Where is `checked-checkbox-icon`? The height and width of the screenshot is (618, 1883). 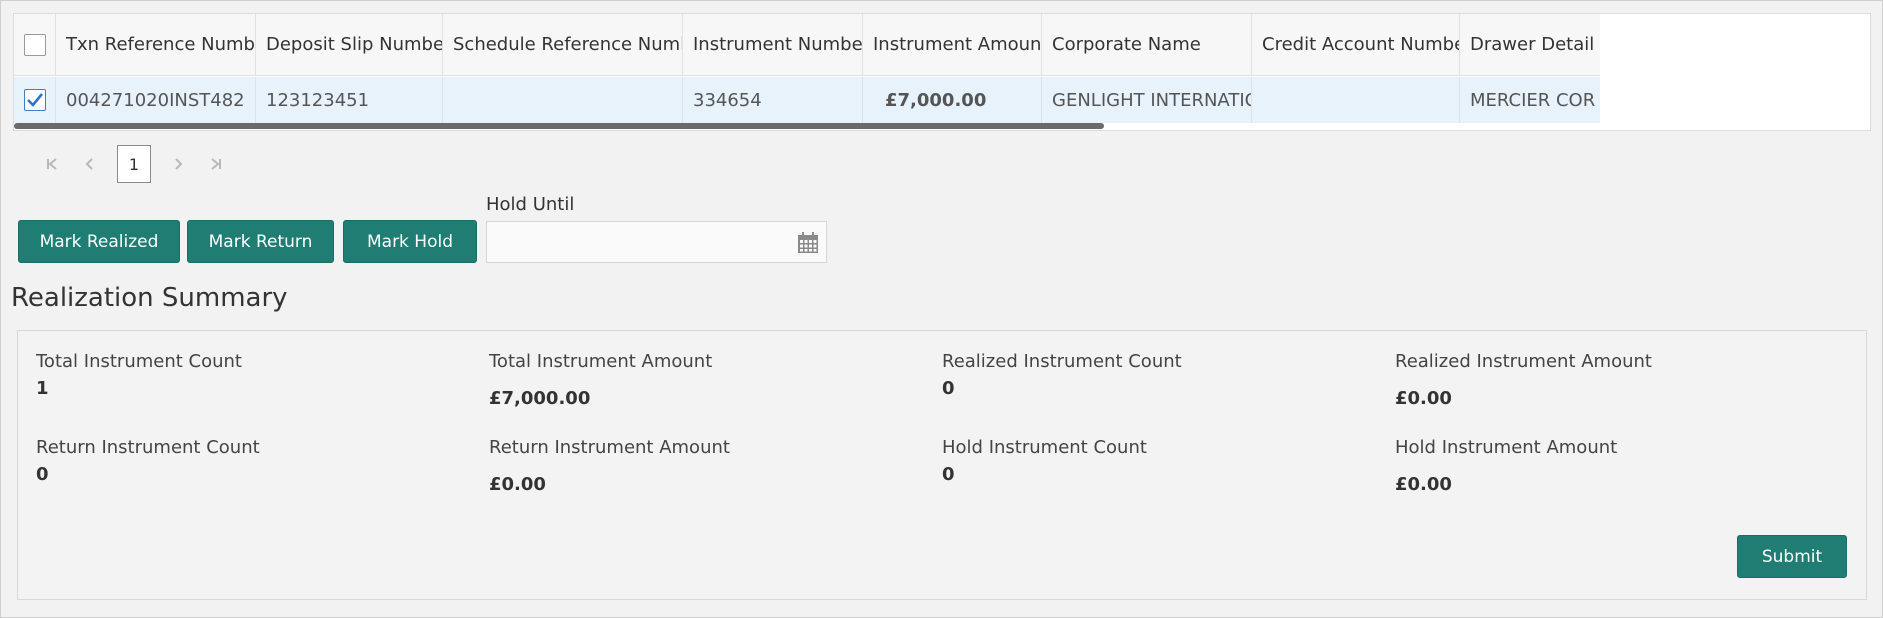
checked-checkbox-icon is located at coordinates (34, 100).